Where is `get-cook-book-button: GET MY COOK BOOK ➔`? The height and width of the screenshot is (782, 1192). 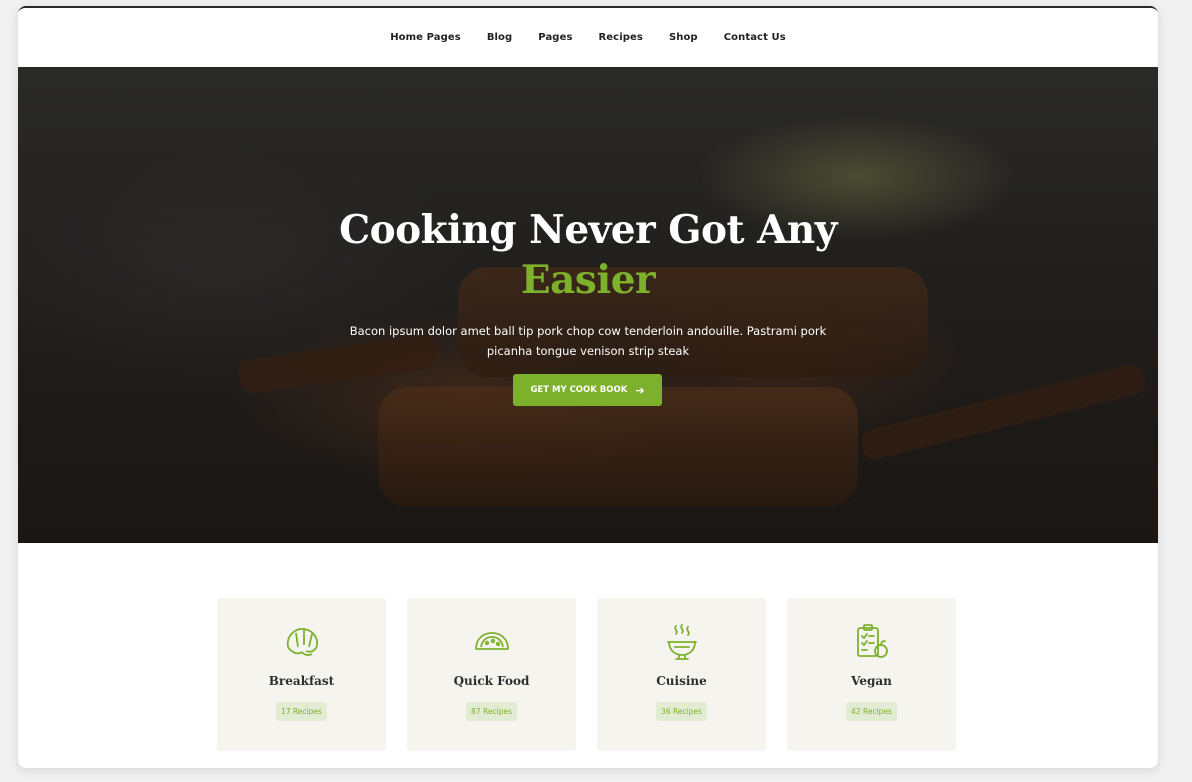 get-cook-book-button: GET MY COOK BOOK ➔ is located at coordinates (587, 390).